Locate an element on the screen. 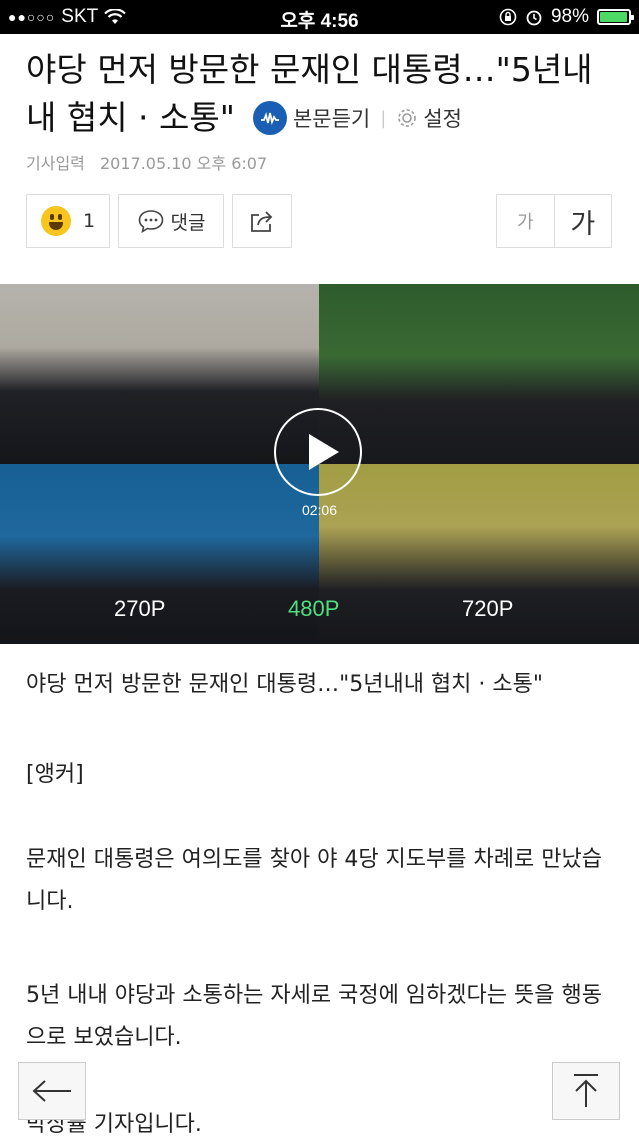 Image resolution: width=639 pixels, height=1146 pixels. share-icon is located at coordinates (262, 221).